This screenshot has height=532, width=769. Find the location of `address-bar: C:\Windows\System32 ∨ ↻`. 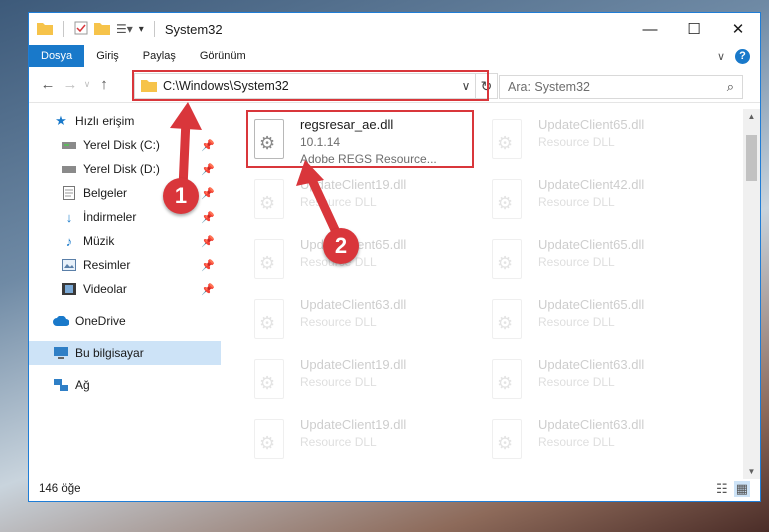

address-bar: C:\Windows\System32 ∨ ↻ is located at coordinates (316, 86).